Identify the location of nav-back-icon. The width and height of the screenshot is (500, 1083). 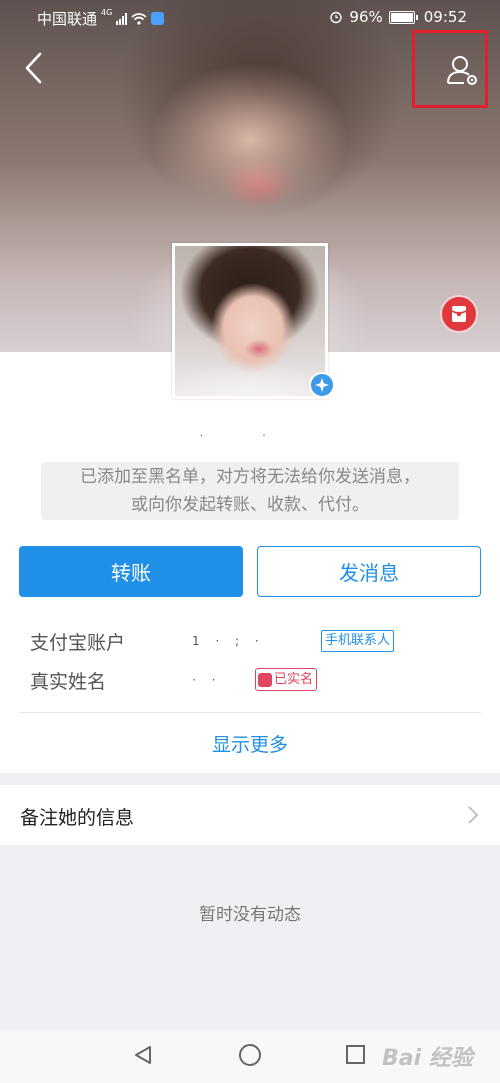
(143, 1055).